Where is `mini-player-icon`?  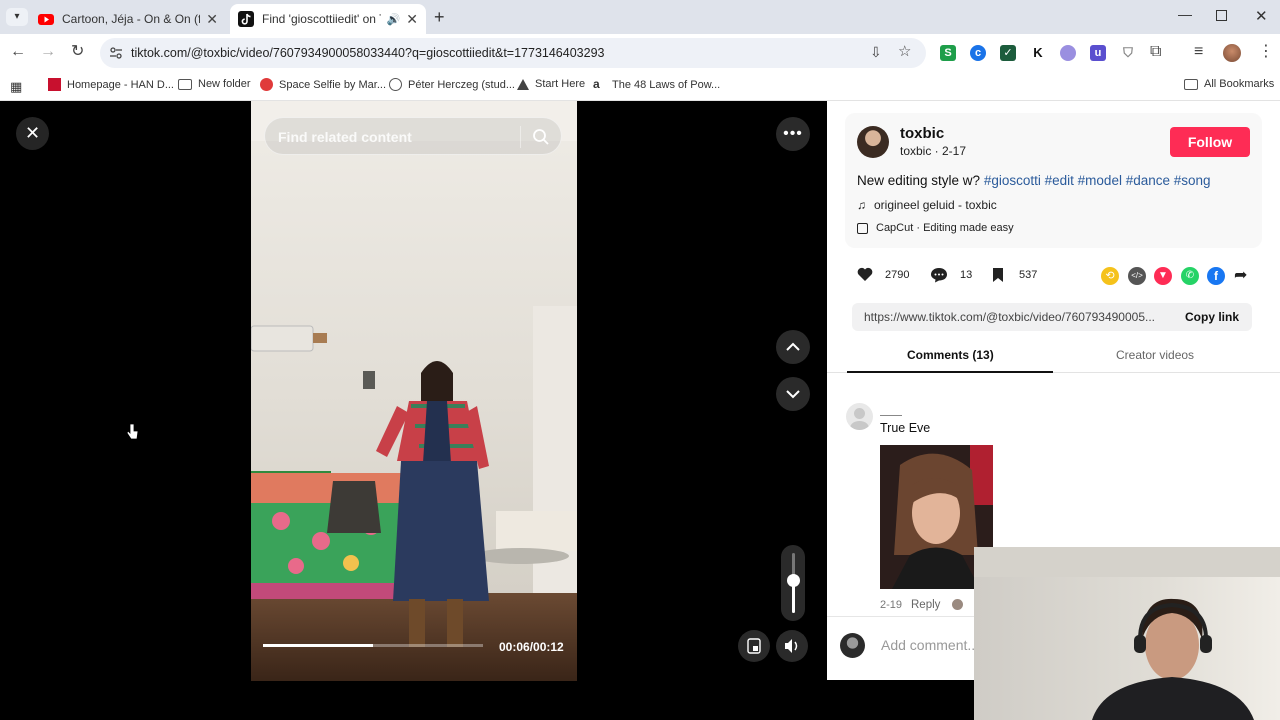
mini-player-icon is located at coordinates (754, 646).